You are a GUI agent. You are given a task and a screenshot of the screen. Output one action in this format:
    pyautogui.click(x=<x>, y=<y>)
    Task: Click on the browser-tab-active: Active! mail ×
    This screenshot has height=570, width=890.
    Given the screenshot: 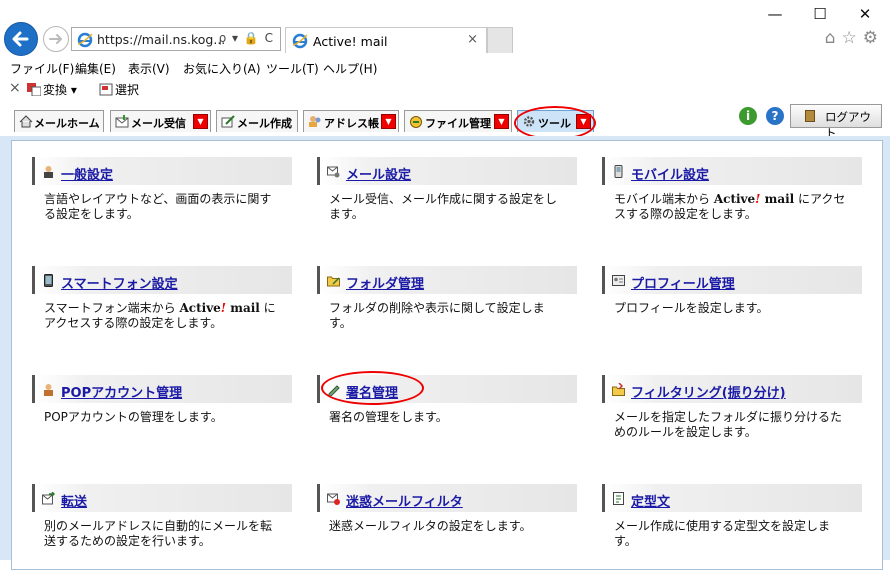 What is the action you would take?
    pyautogui.click(x=386, y=40)
    